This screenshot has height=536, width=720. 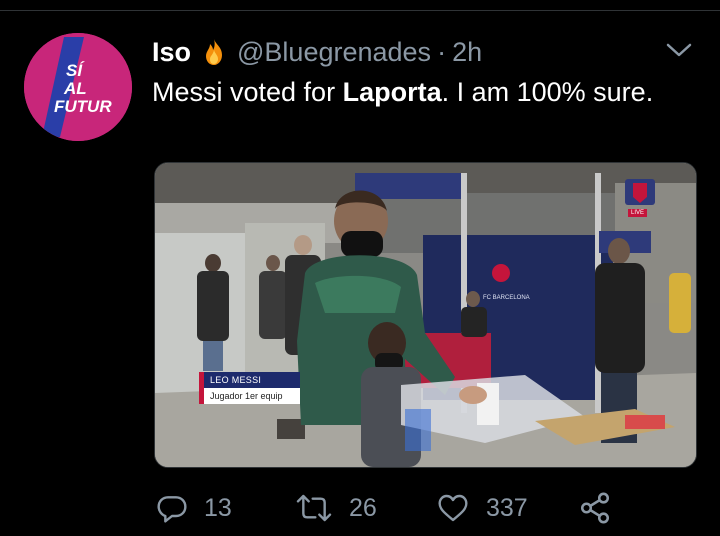 What do you see at coordinates (247, 92) in the screenshot?
I see `tweet-text-before: Messi voted for` at bounding box center [247, 92].